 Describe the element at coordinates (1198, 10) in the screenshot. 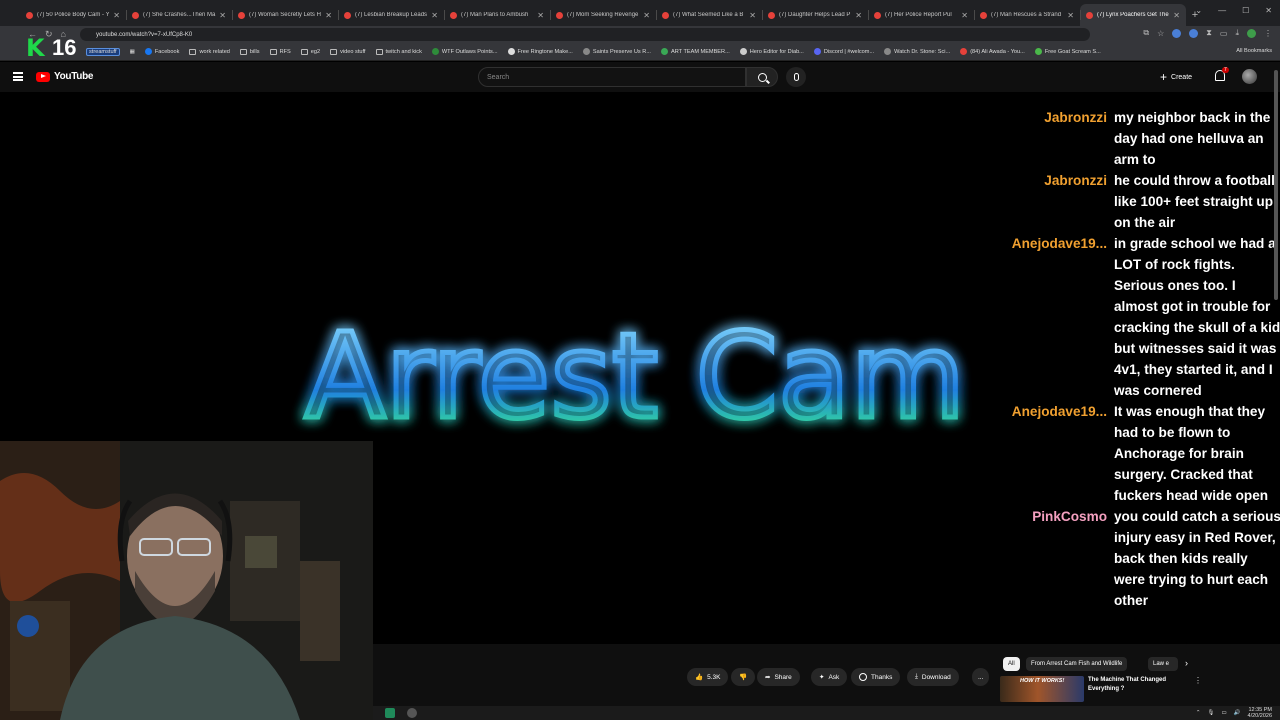

I see `chevron-down-icon: ⌄` at that location.